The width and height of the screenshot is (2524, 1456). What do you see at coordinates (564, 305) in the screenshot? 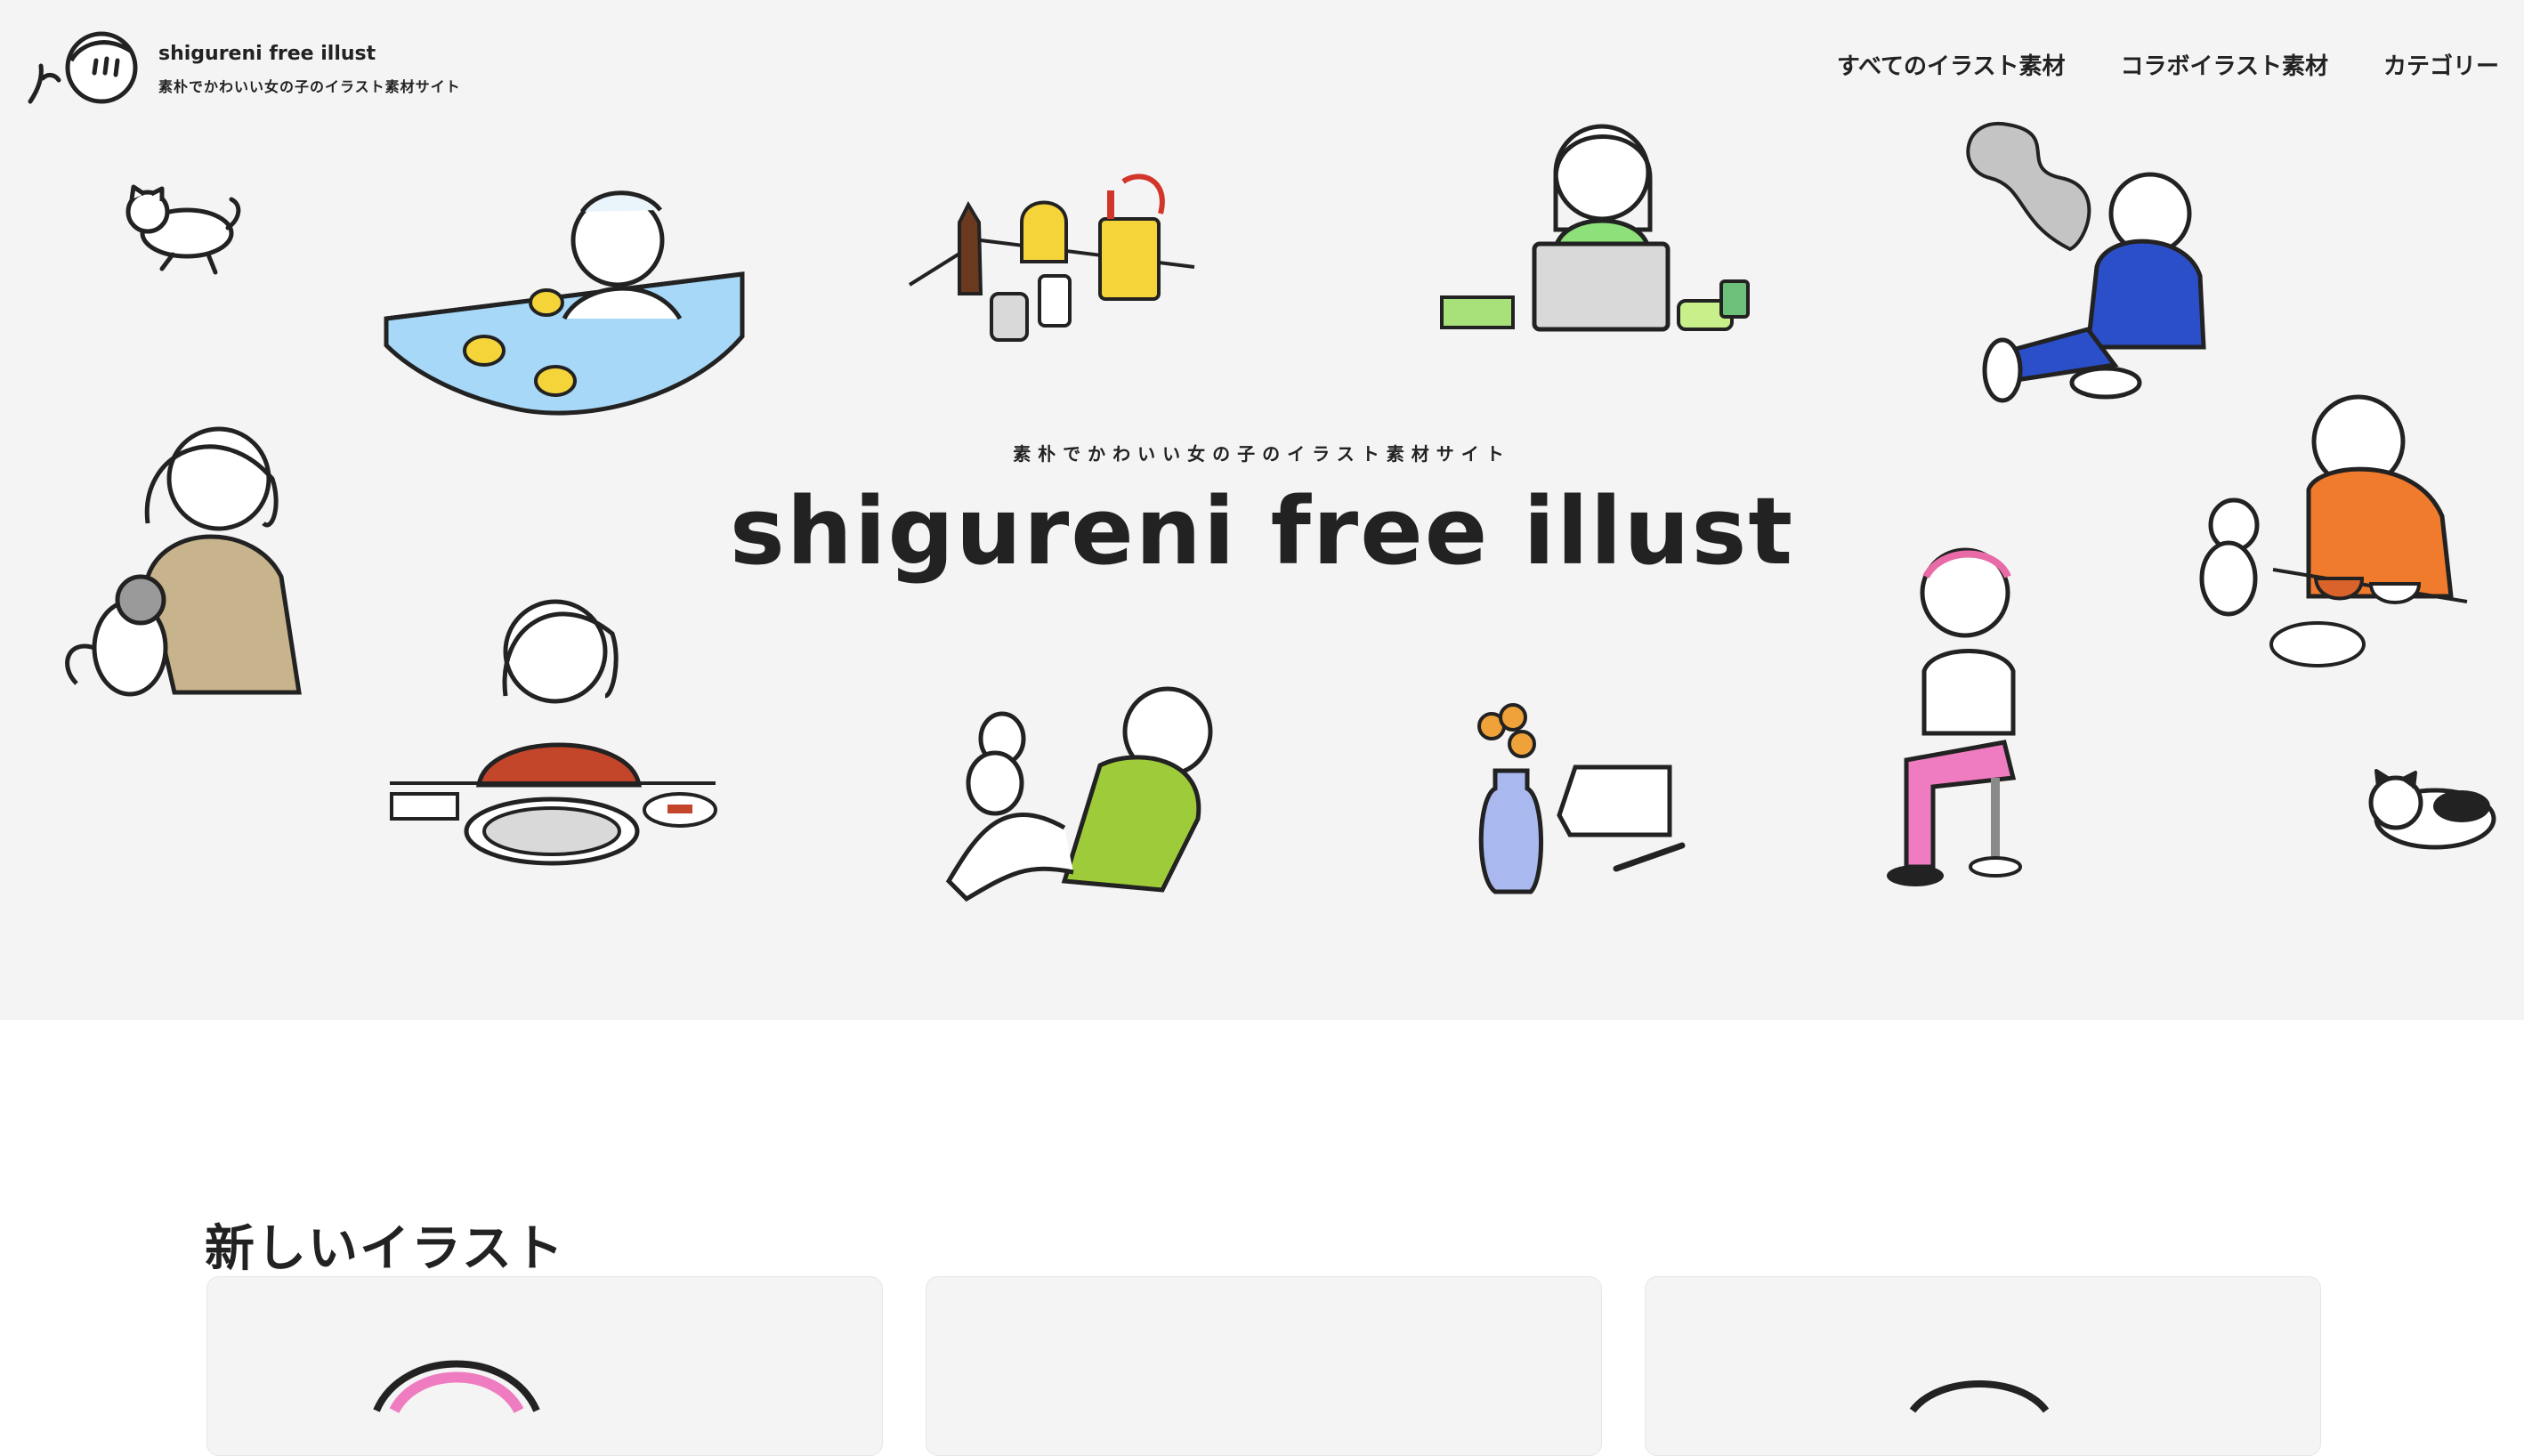
I see `bath-girl-illustration` at bounding box center [564, 305].